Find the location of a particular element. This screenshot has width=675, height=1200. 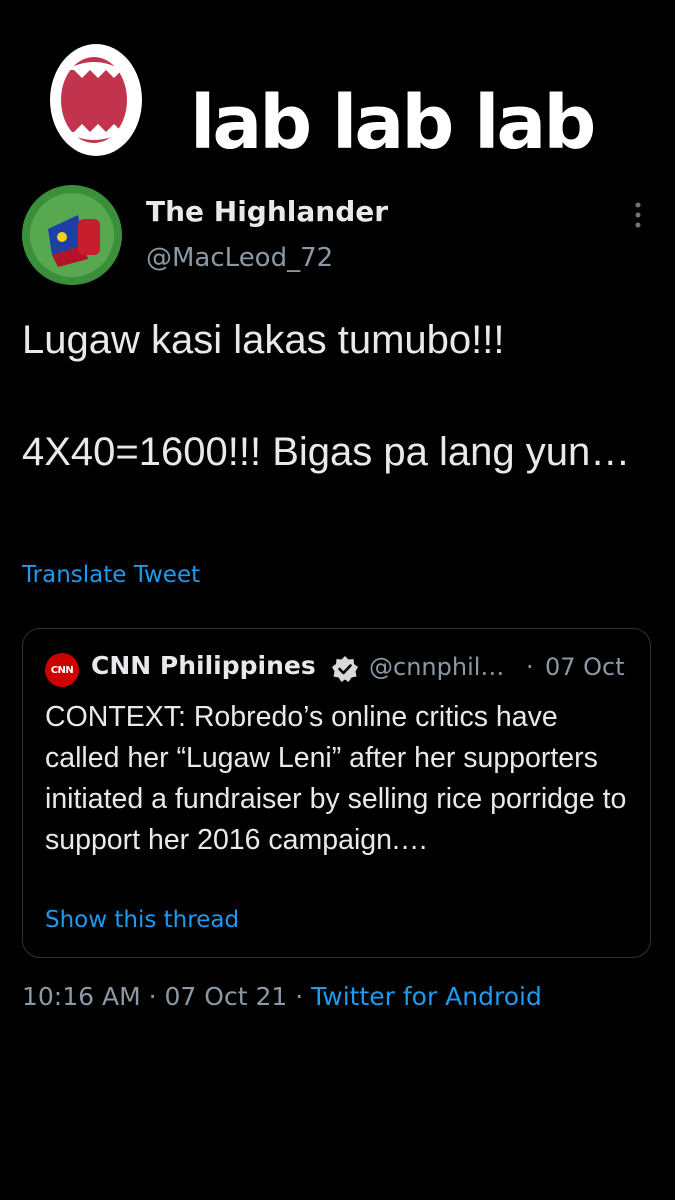

quoted-date: 07 Oct is located at coordinates (585, 667).